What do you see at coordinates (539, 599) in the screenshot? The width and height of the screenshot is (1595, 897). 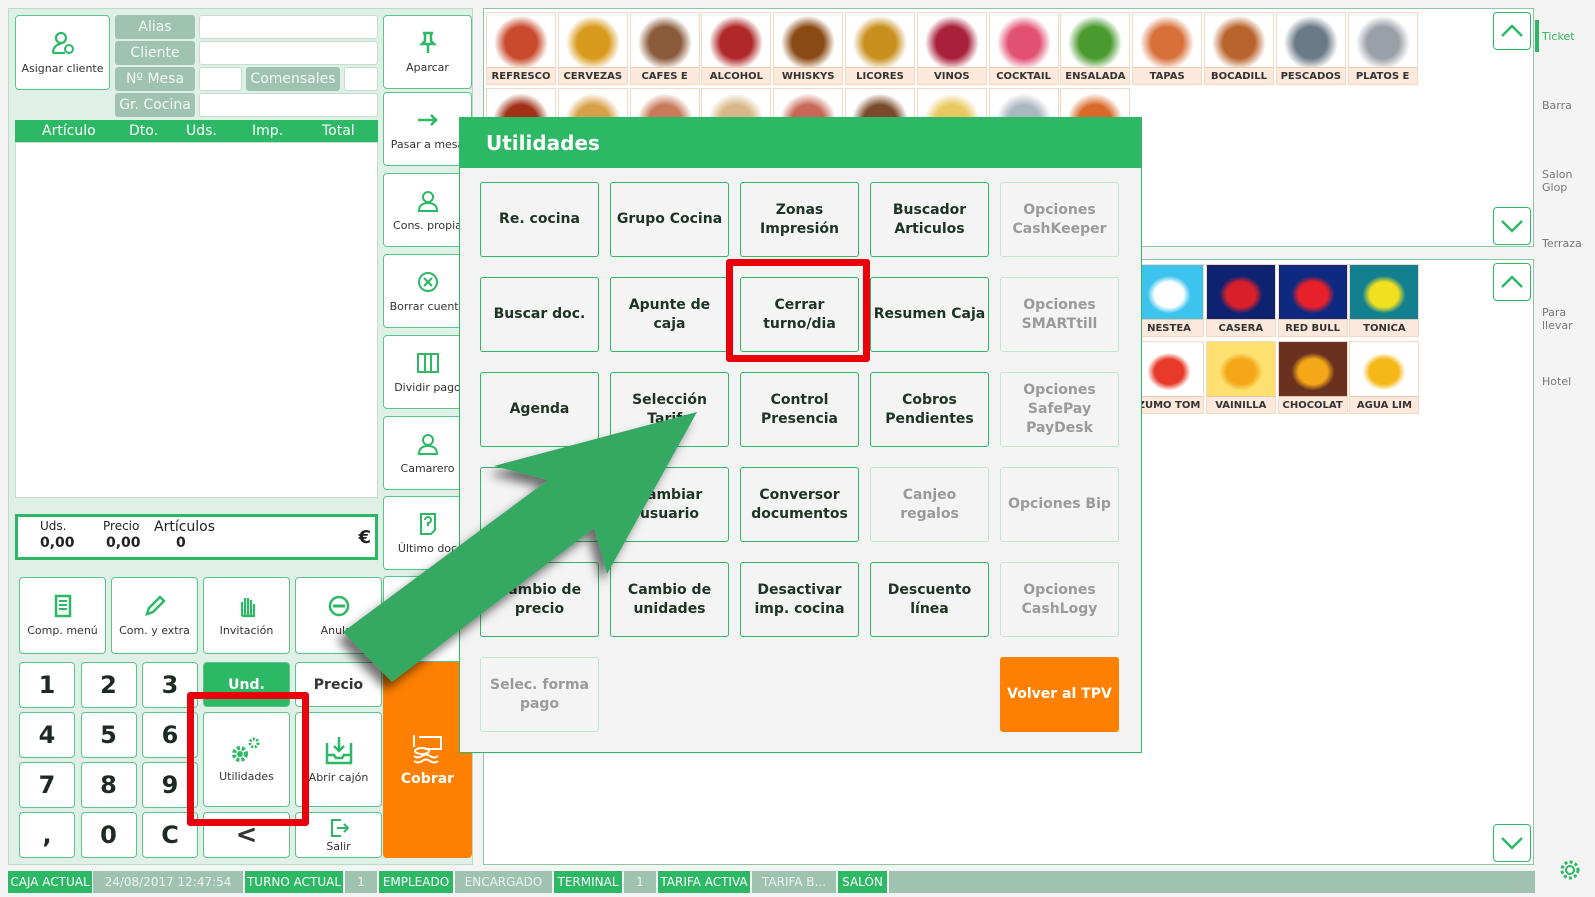 I see `util-cambio-de-precio-button: Cambio de precio` at bounding box center [539, 599].